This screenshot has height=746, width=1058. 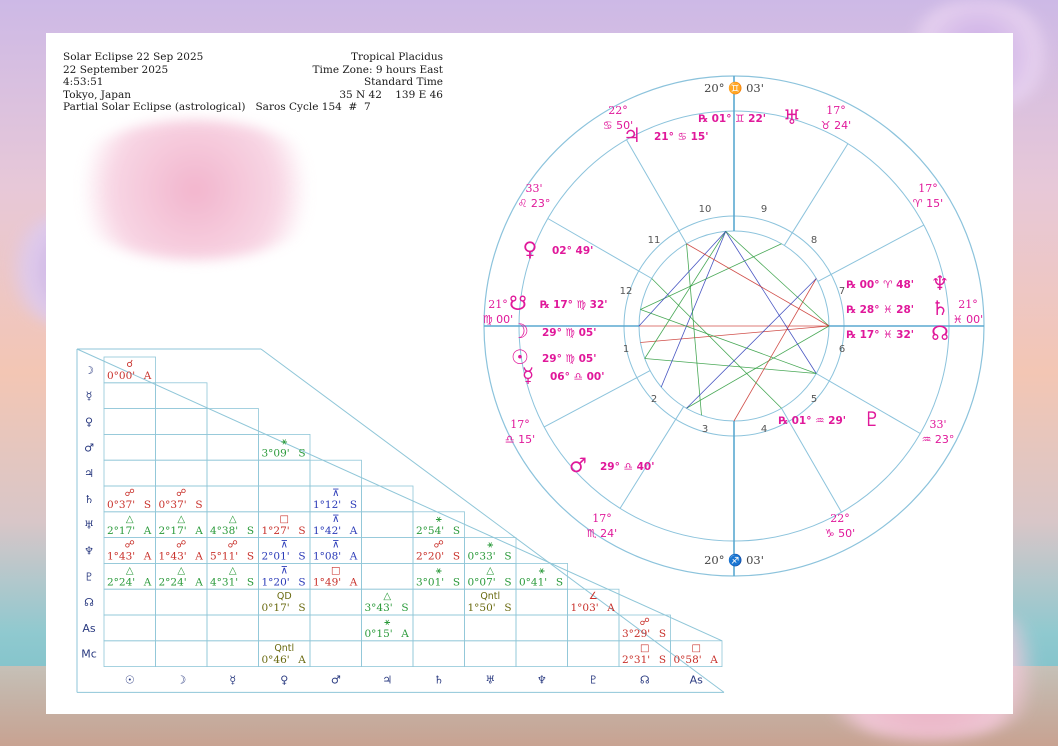 What do you see at coordinates (518, 303) in the screenshot?
I see `planet-glyph: ☋` at bounding box center [518, 303].